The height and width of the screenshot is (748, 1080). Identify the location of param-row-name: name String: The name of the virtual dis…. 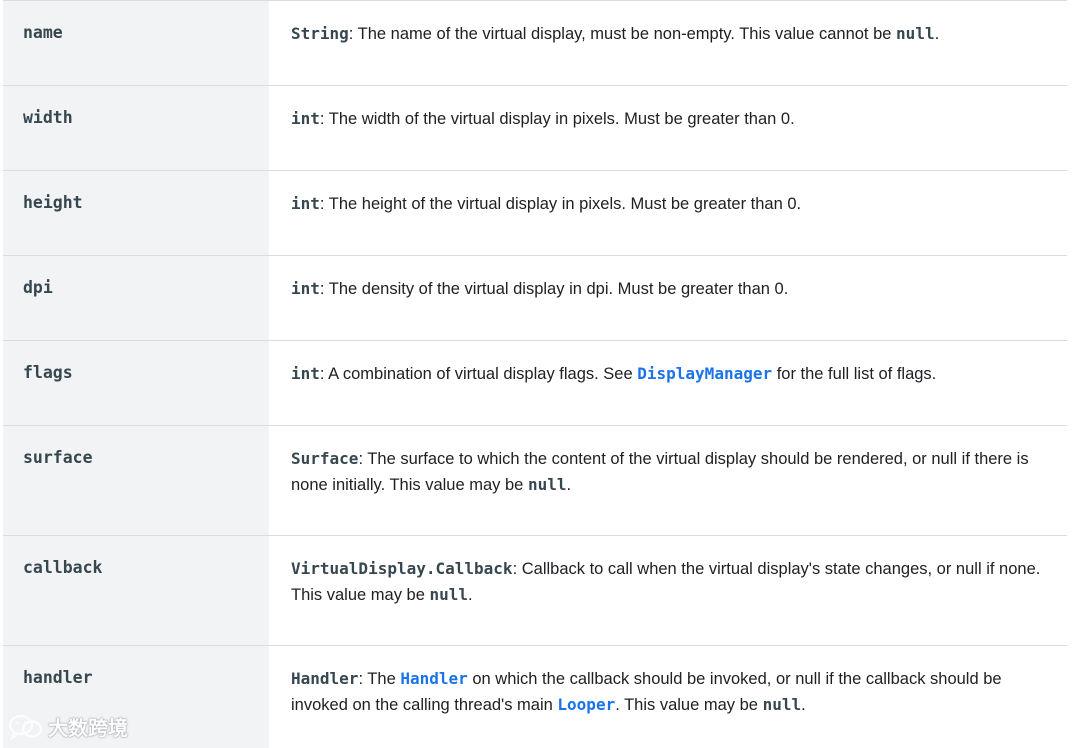
(535, 43).